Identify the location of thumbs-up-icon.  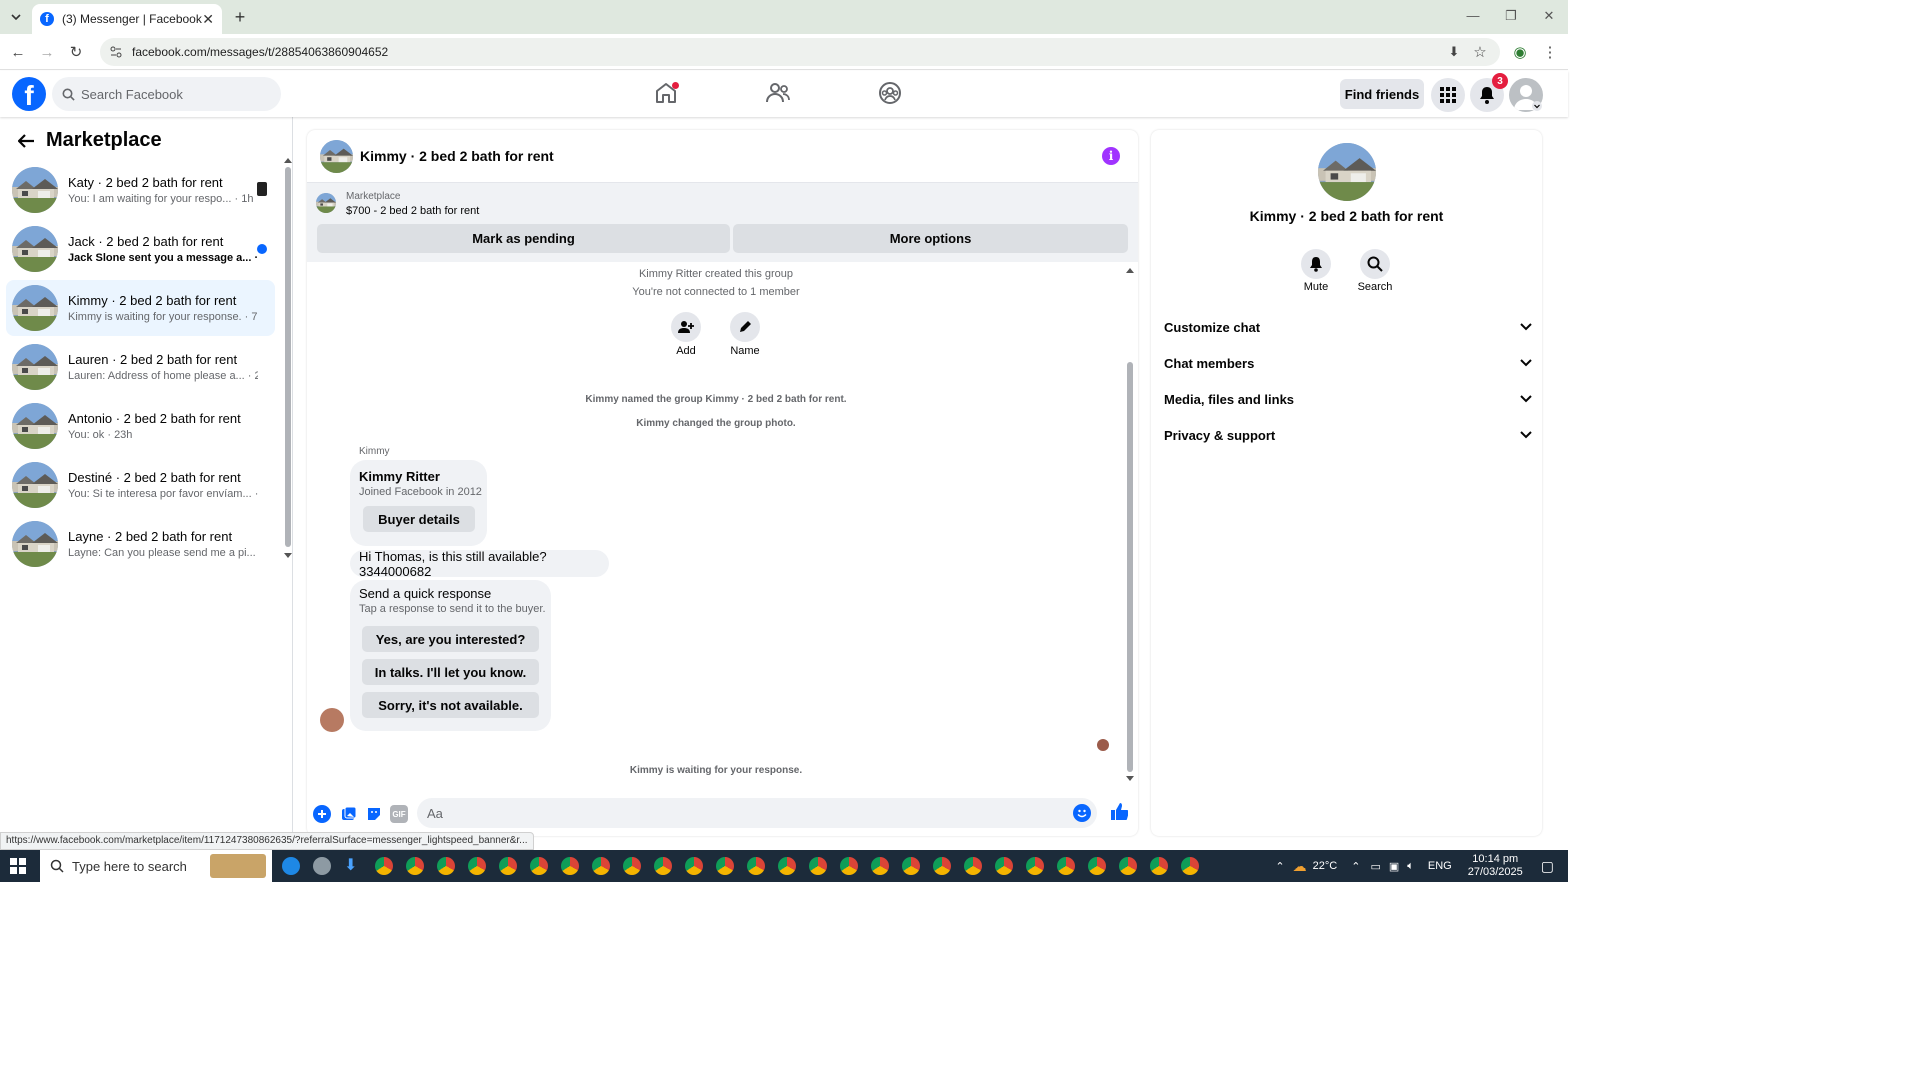
(1119, 812).